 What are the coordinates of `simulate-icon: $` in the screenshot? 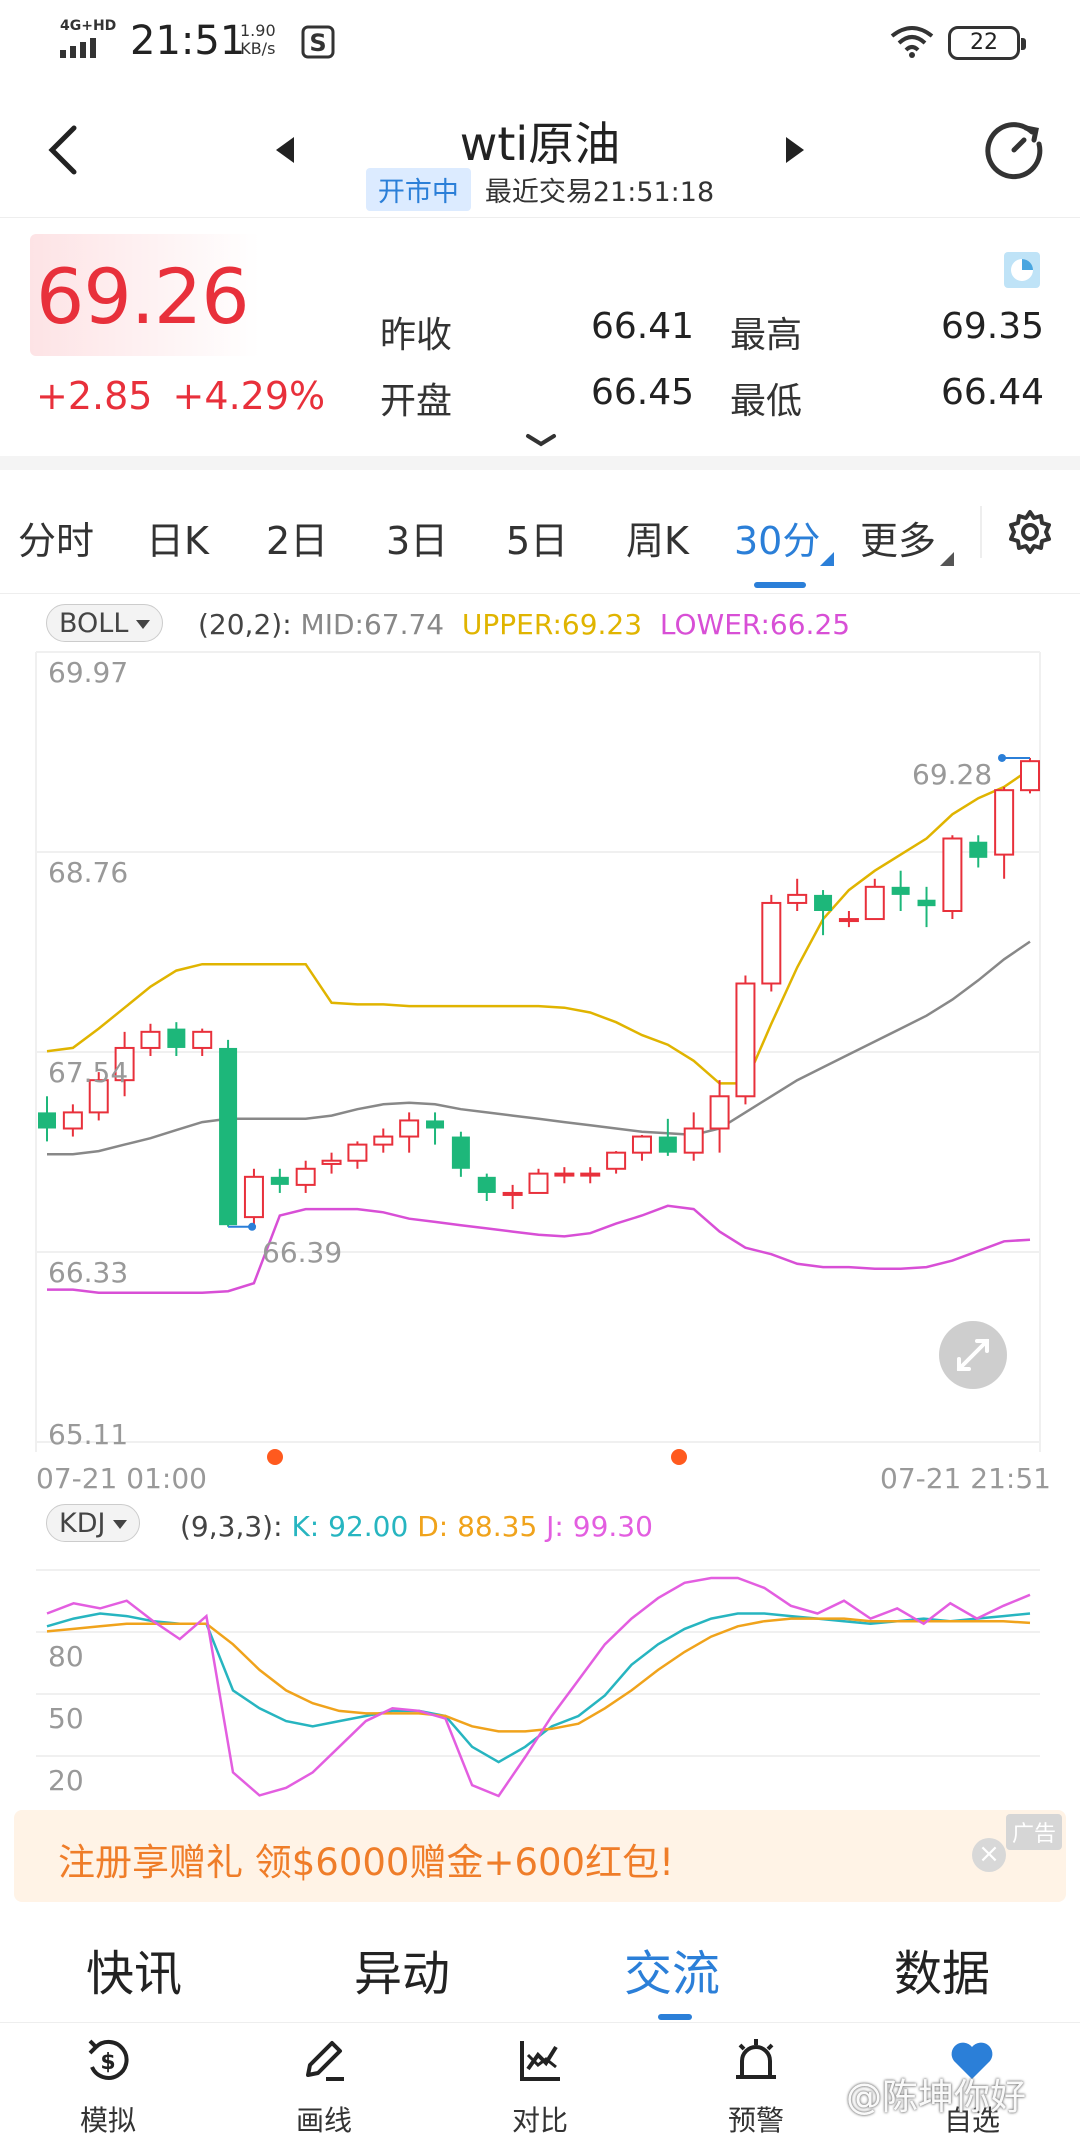 It's located at (108, 2059).